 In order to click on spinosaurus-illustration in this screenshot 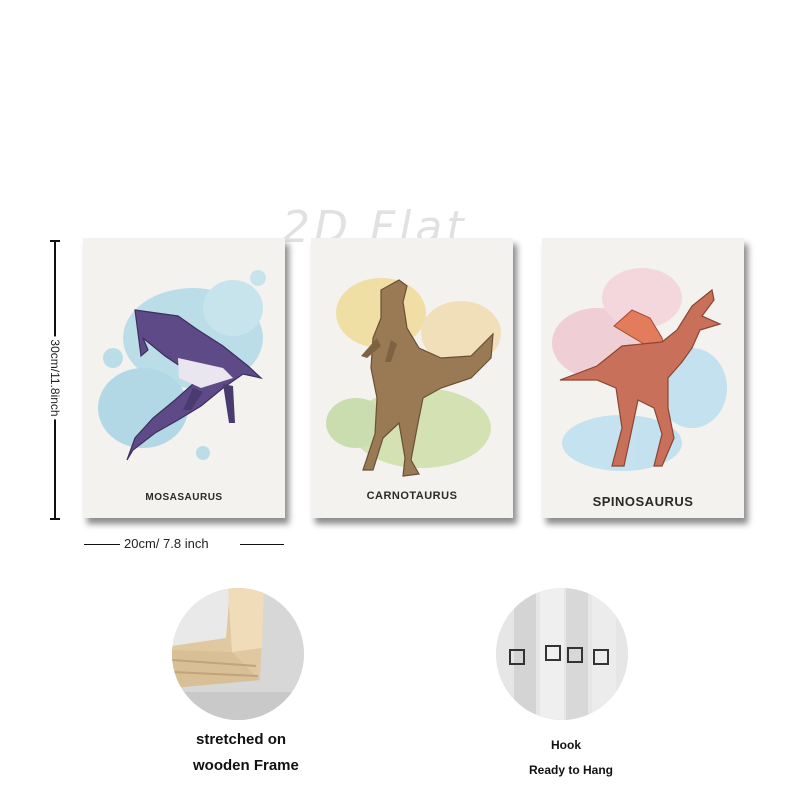, I will do `click(639, 369)`.